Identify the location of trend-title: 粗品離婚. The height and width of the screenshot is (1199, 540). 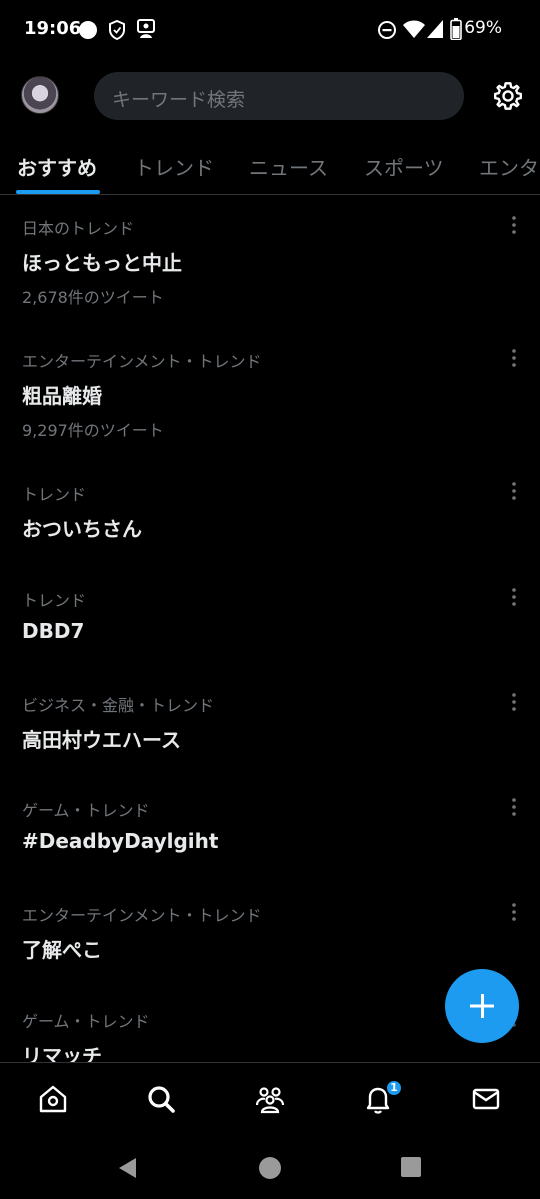
(62, 396).